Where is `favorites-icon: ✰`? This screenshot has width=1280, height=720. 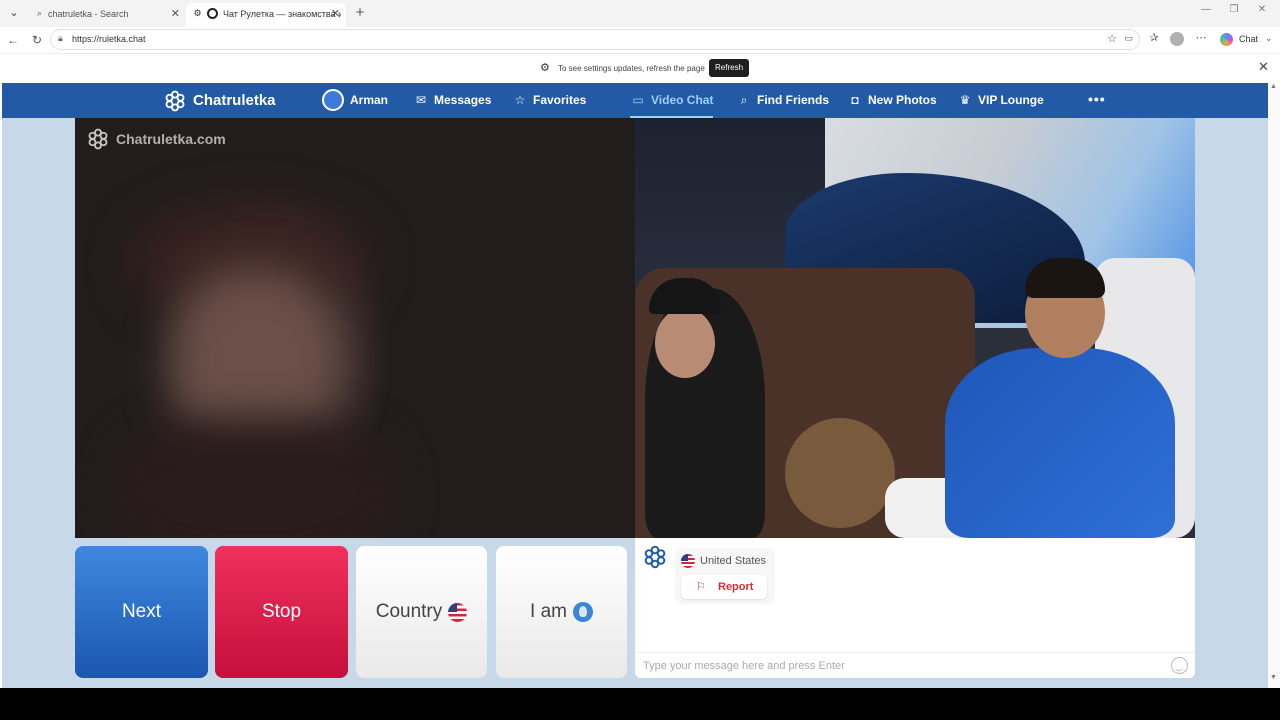
favorites-icon: ✰ is located at coordinates (1154, 37).